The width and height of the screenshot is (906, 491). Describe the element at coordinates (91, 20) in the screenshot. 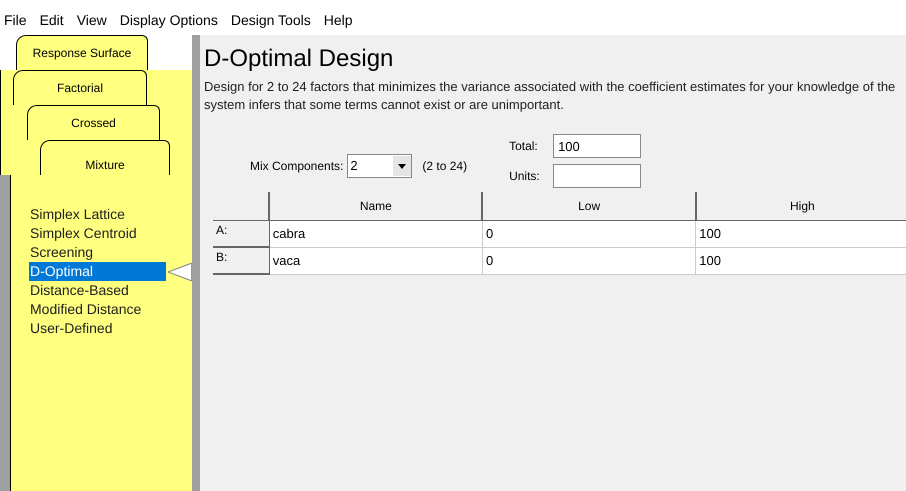

I see `menu-item: View` at that location.